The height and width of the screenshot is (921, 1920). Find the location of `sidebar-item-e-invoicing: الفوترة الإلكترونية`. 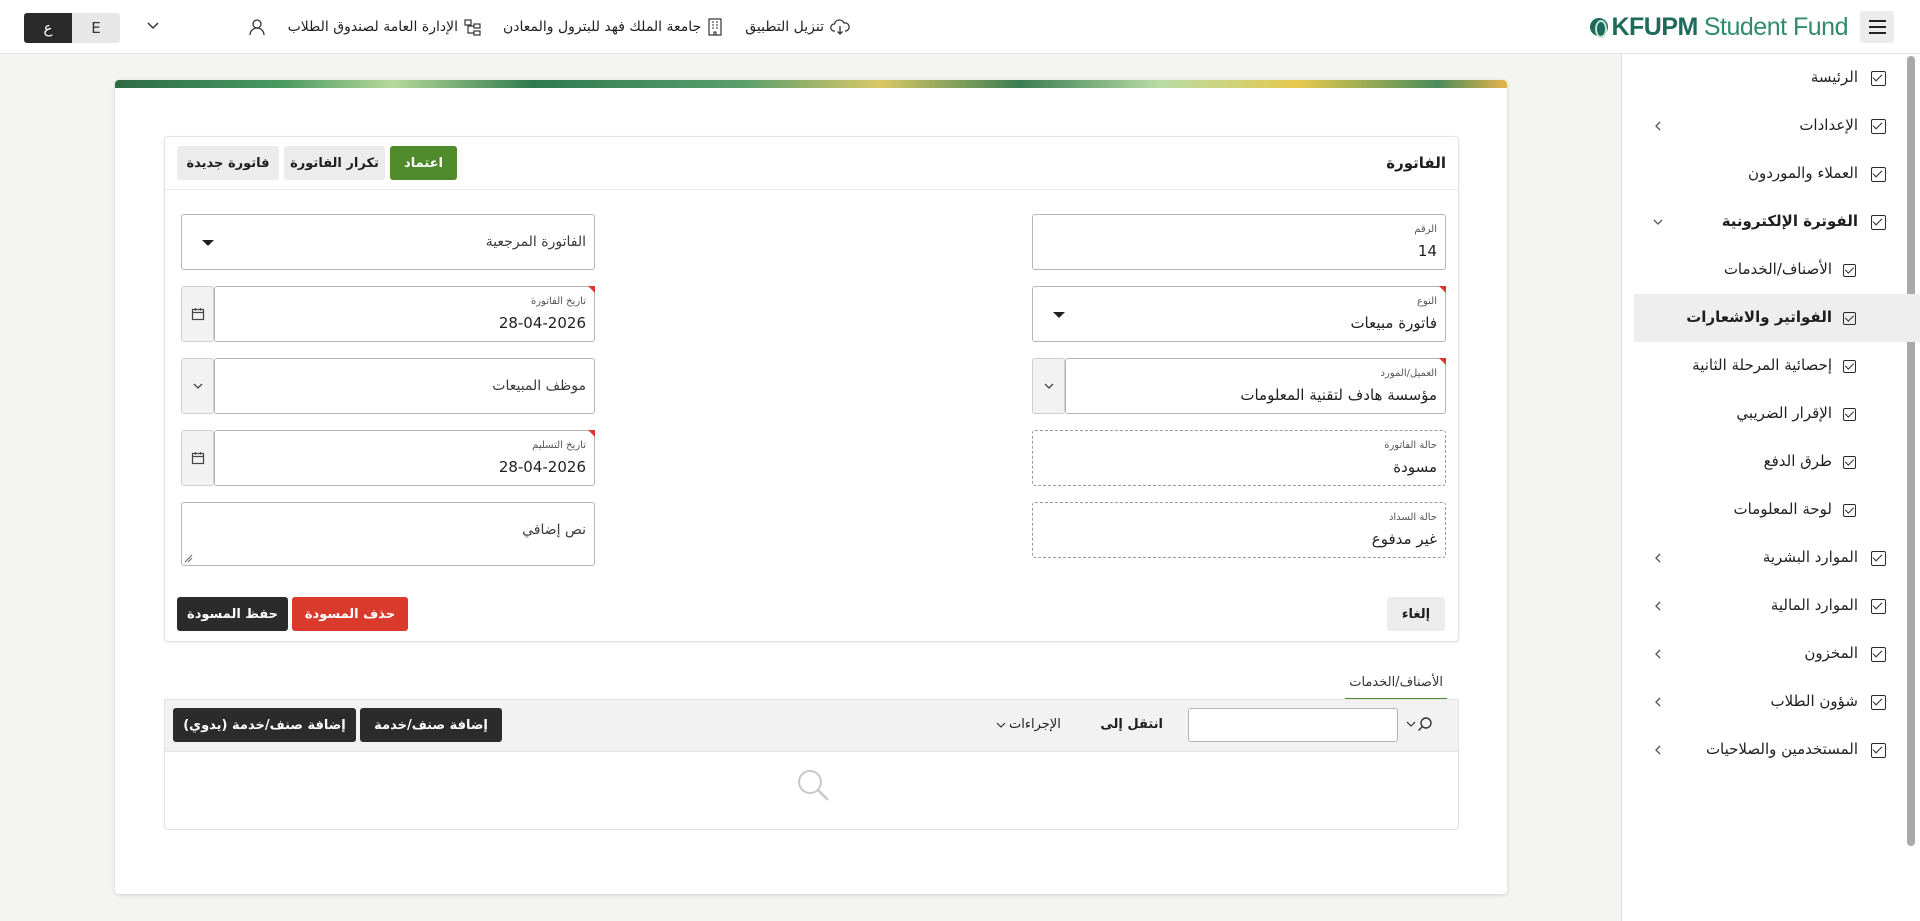

sidebar-item-e-invoicing: الفوترة الإلكترونية is located at coordinates (1777, 222).